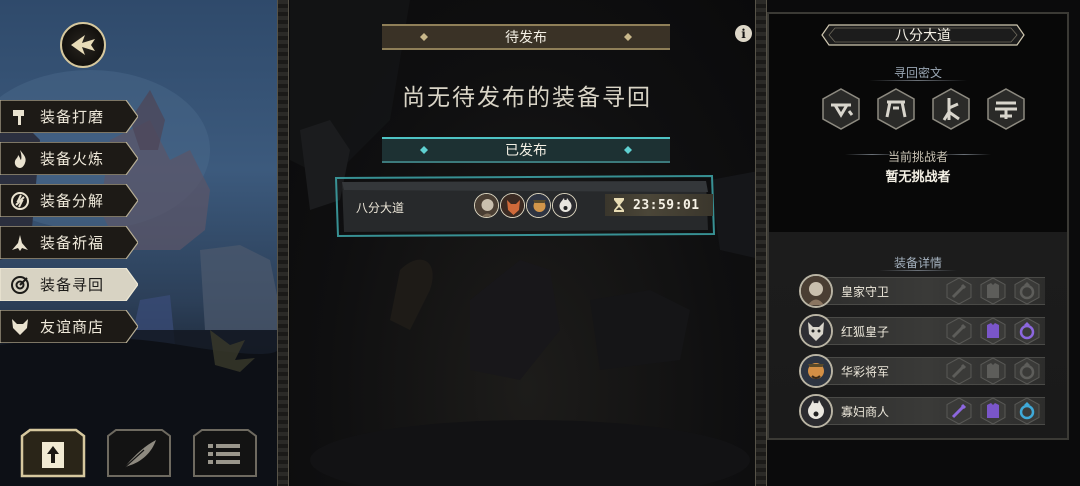 This screenshot has width=1080, height=486. What do you see at coordinates (918, 177) in the screenshot?
I see `challenger-value: 暂无挑战者` at bounding box center [918, 177].